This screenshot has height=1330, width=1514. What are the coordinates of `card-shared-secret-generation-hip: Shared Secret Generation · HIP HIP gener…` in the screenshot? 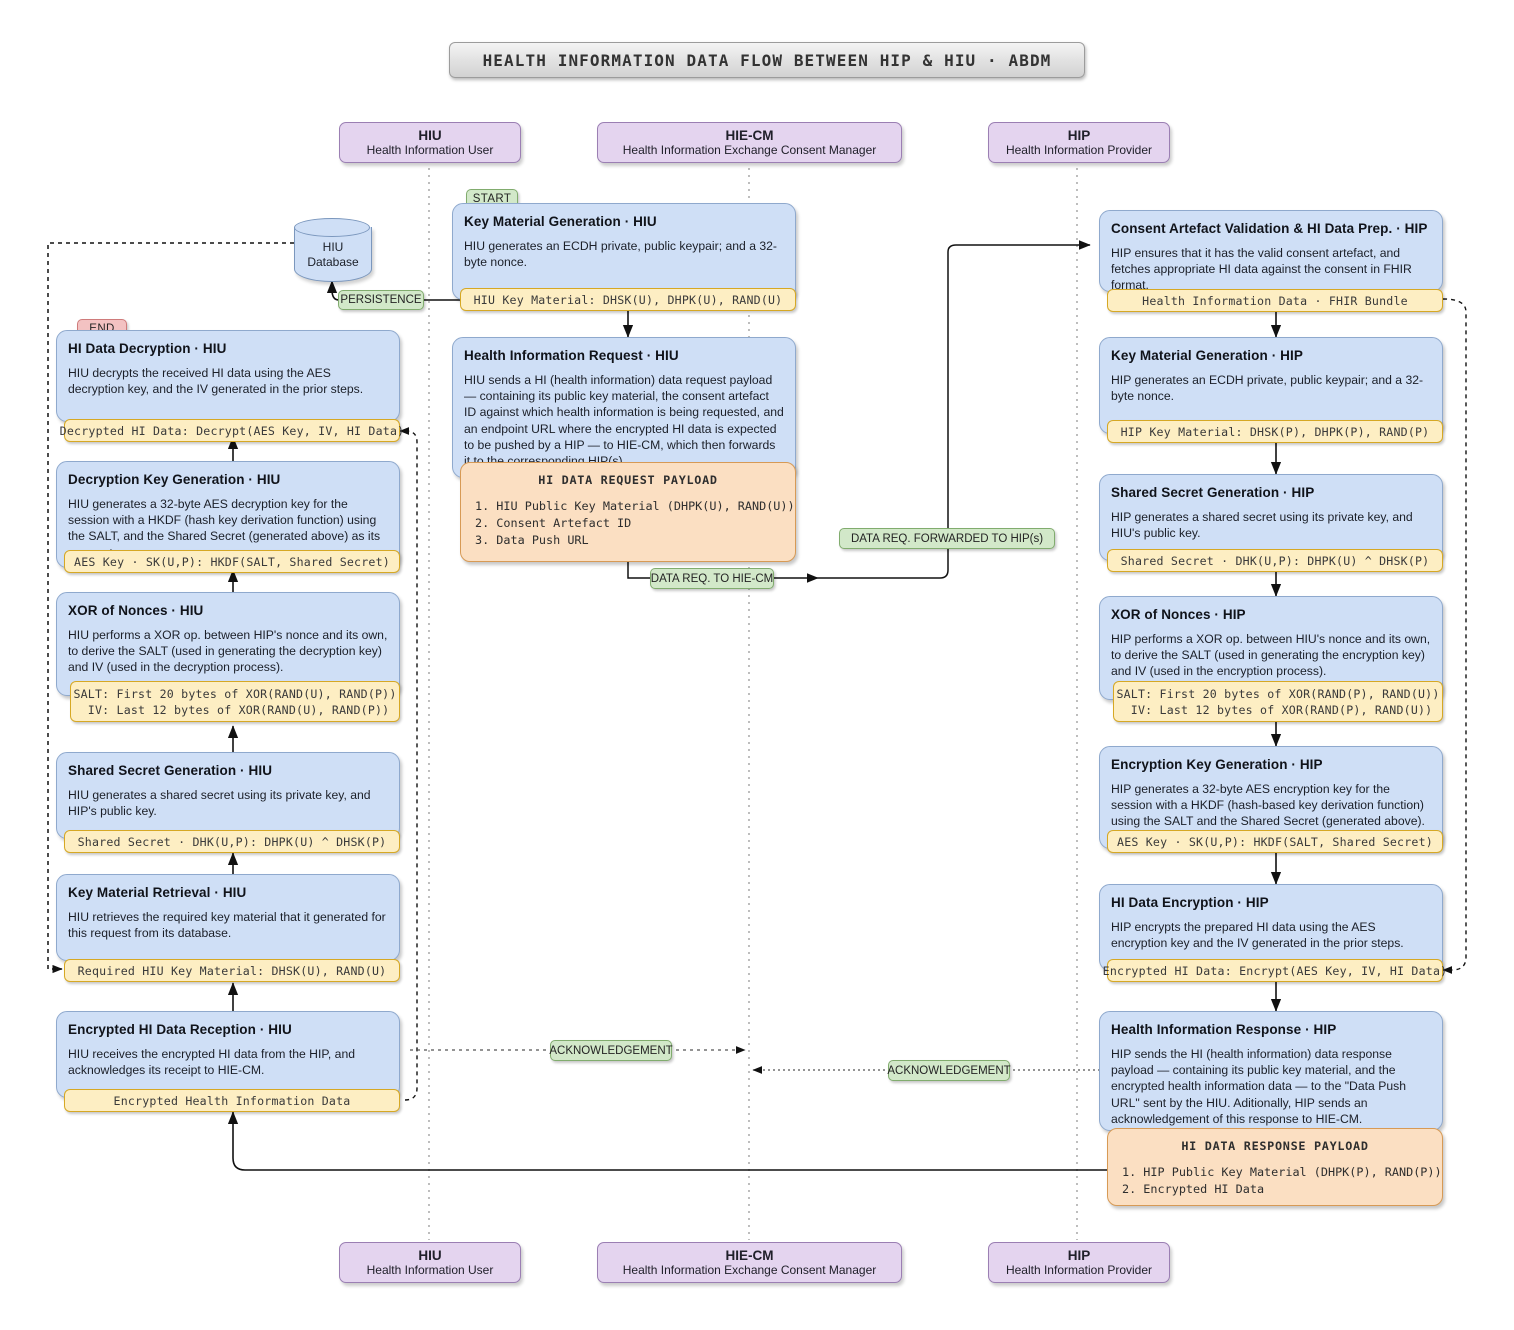 It's located at (1271, 517).